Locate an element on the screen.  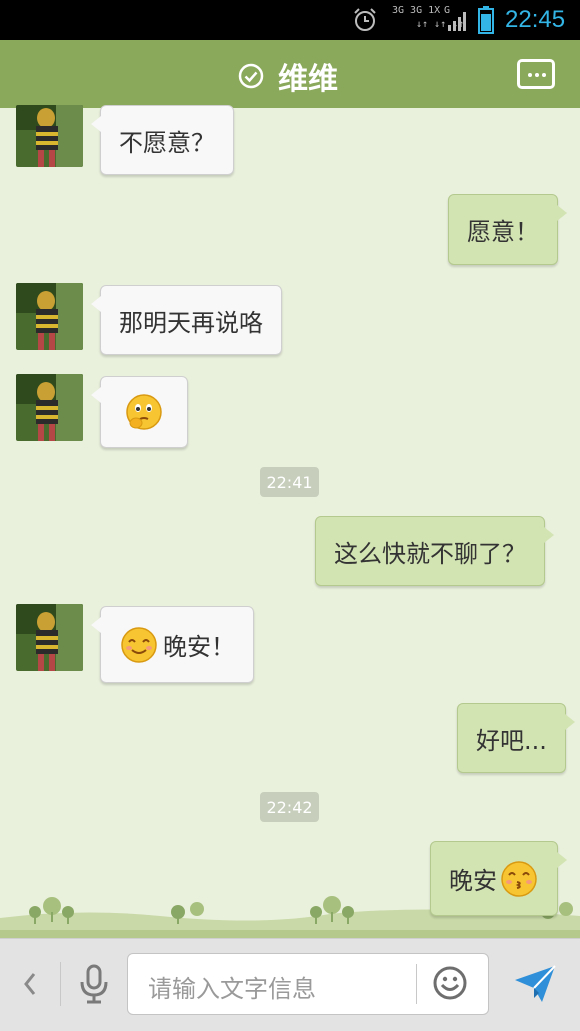
message-text: 不愿意？ is located at coordinates (167, 142).